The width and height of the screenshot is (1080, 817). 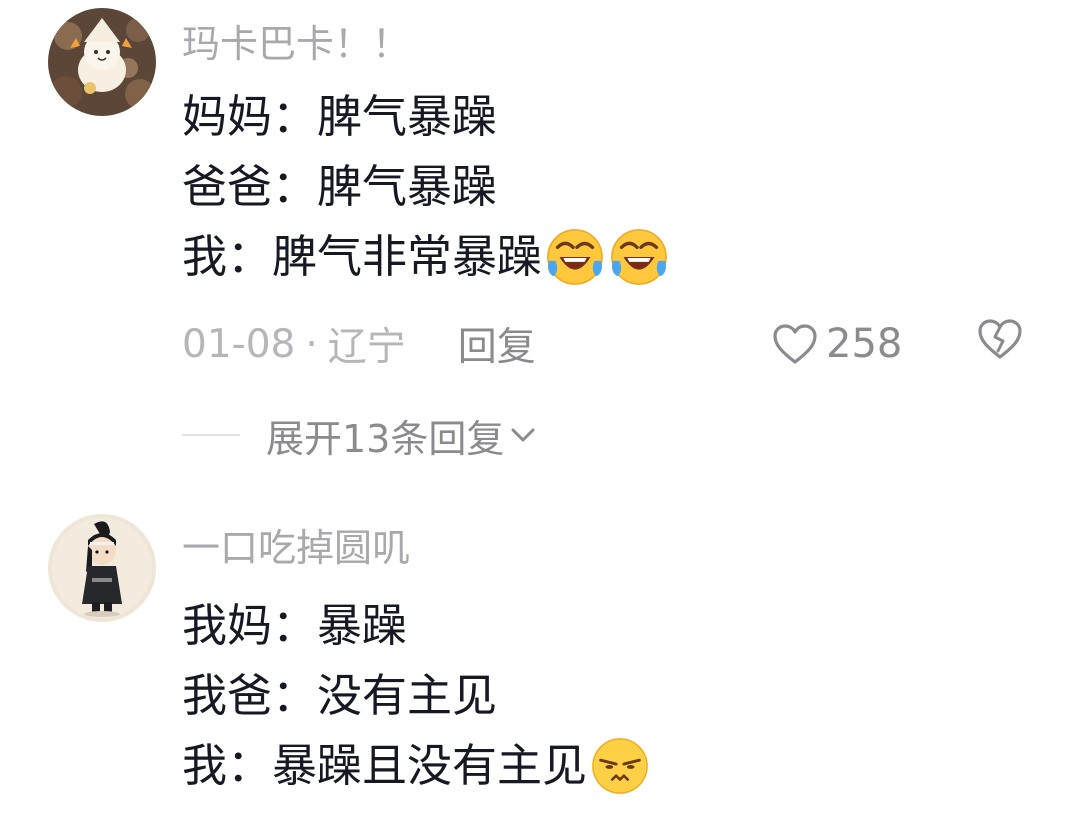 What do you see at coordinates (864, 344) in the screenshot?
I see `like-count: 258` at bounding box center [864, 344].